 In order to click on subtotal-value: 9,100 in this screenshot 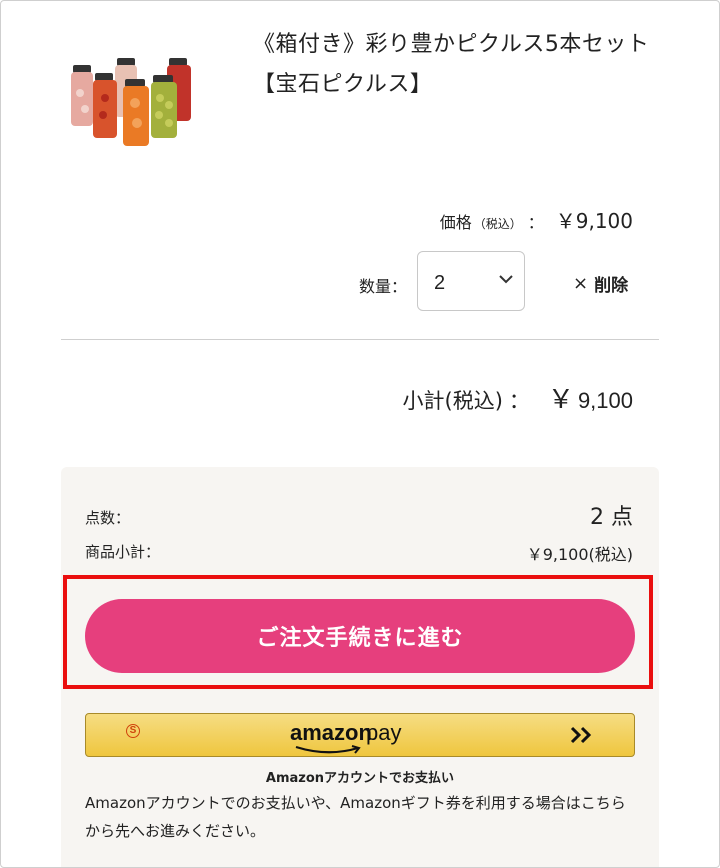, I will do `click(605, 400)`.